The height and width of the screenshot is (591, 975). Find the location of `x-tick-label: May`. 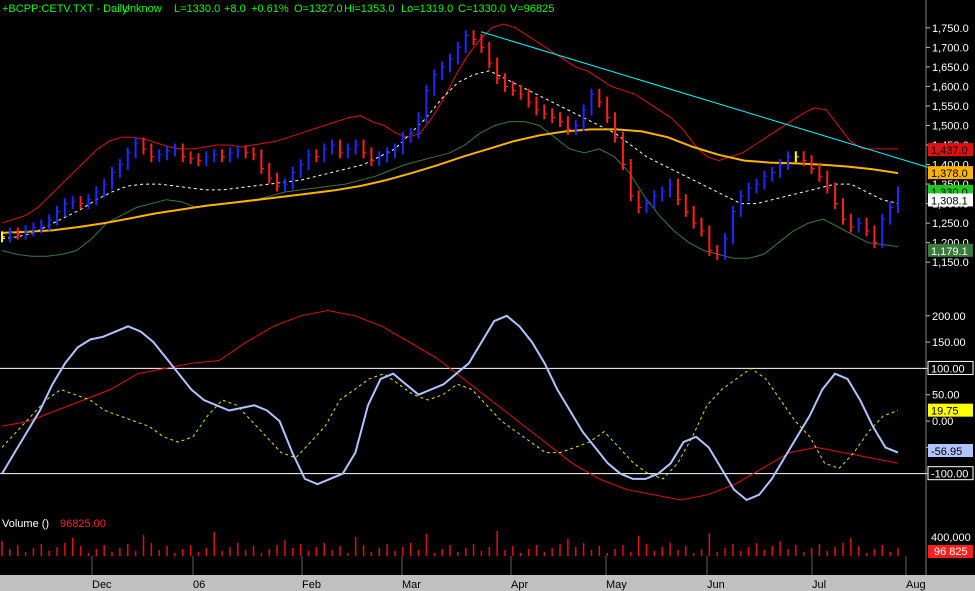

x-tick-label: May is located at coordinates (616, 585).